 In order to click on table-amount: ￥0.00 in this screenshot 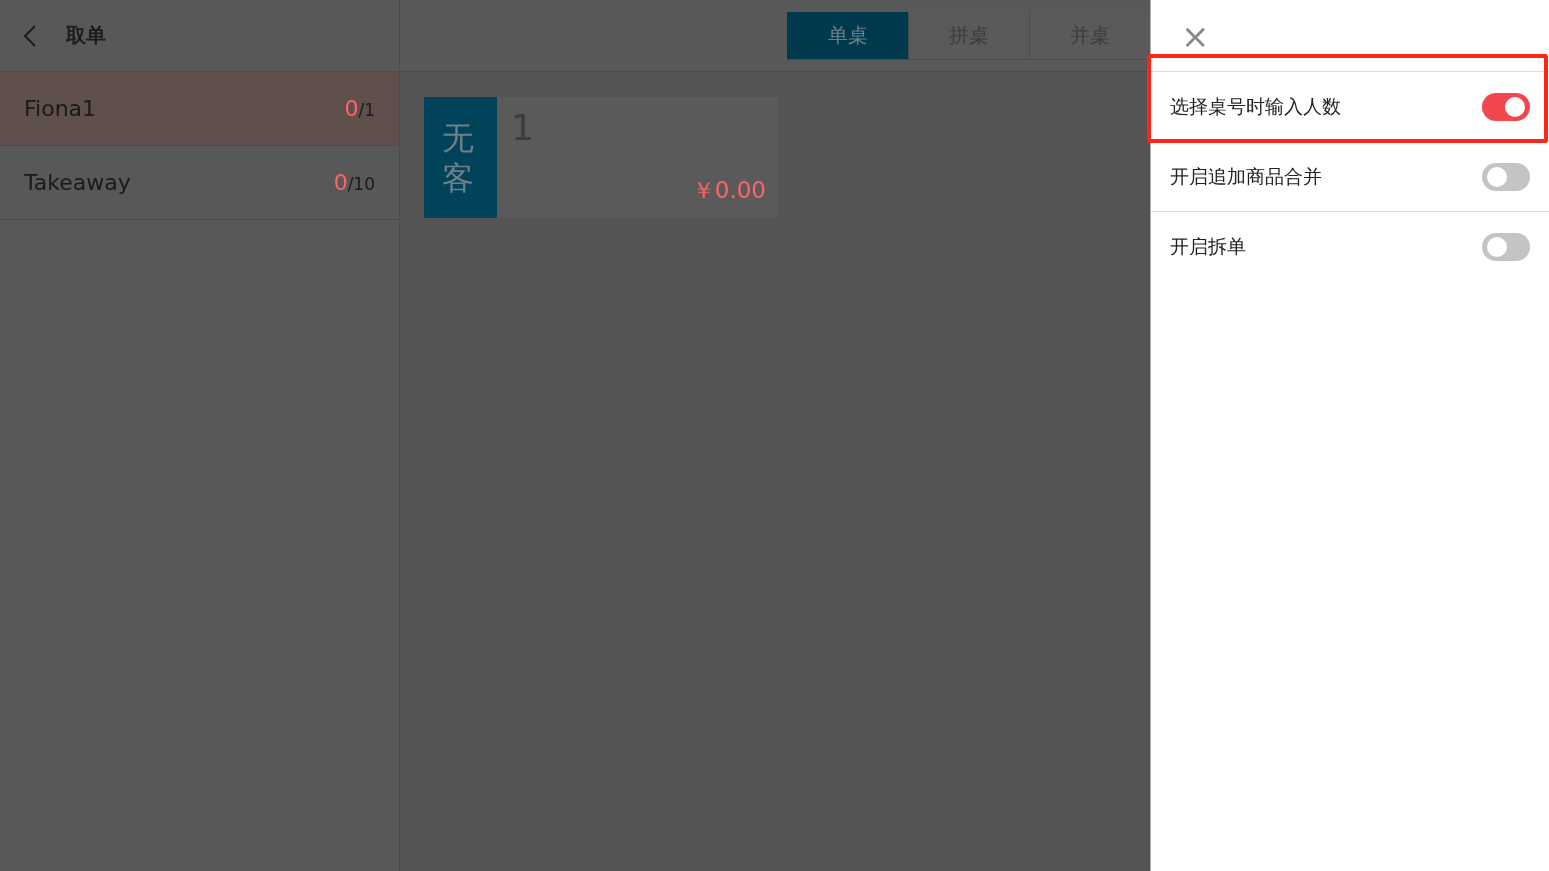, I will do `click(728, 190)`.